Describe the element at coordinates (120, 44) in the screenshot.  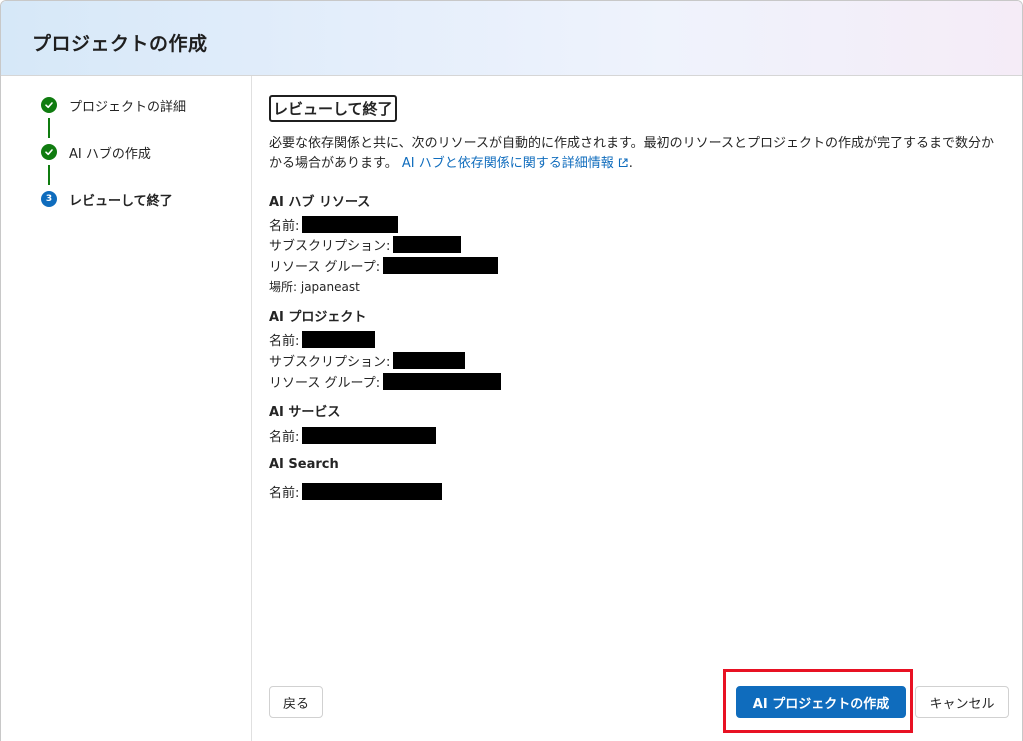
I see `dialog-title: プロジェクトの作成` at that location.